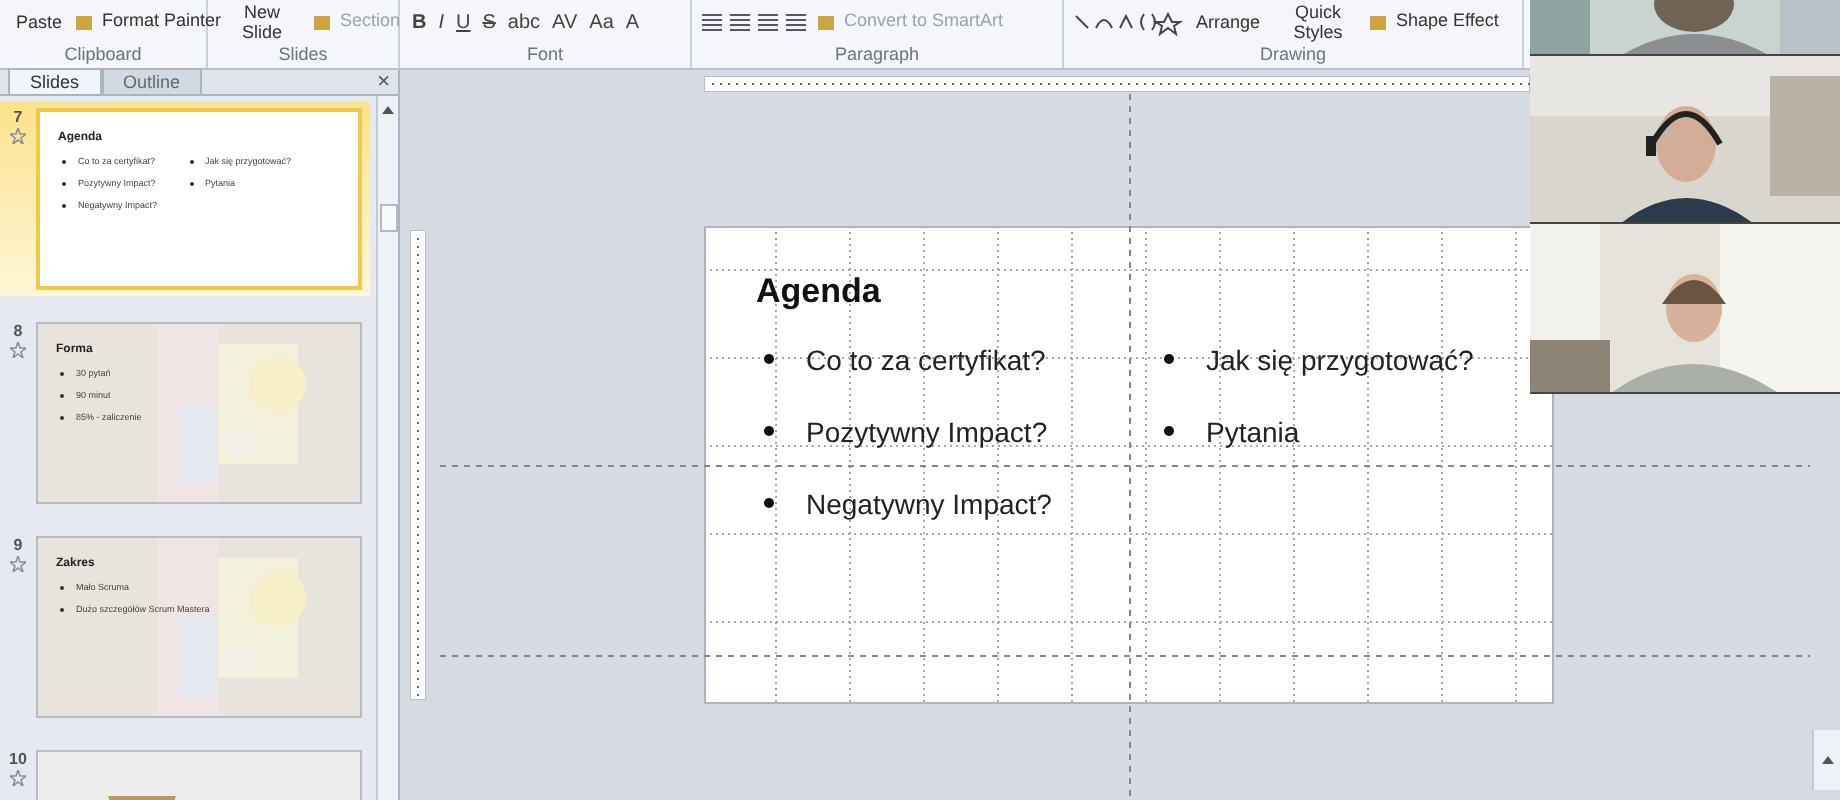  What do you see at coordinates (1228, 22) in the screenshot?
I see `ribbon-button: Arrange` at bounding box center [1228, 22].